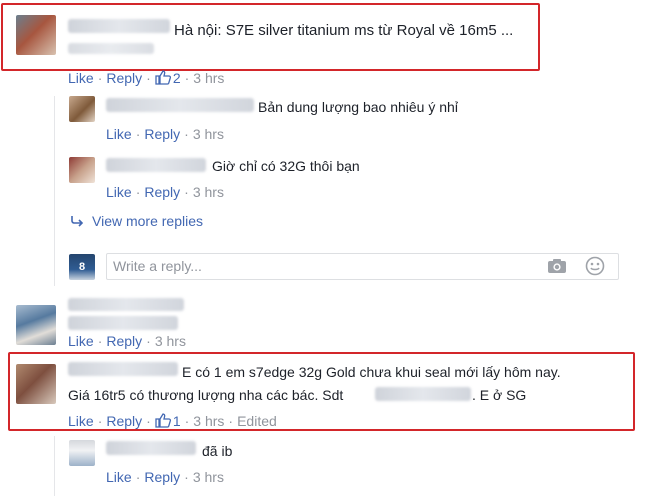 Image resolution: width=660 pixels, height=496 pixels. Describe the element at coordinates (146, 78) in the screenshot. I see `comment-actions: Like · Reply · 2 · 3 hrs` at that location.